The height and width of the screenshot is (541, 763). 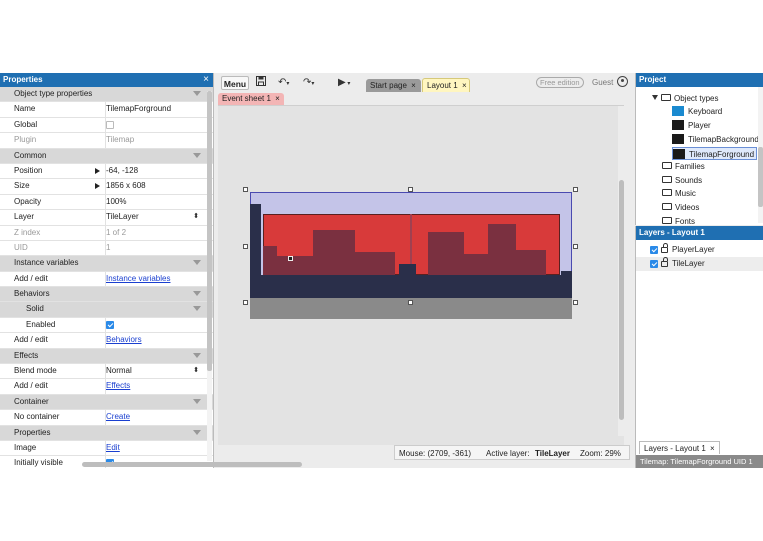 I want to click on property-link: Effects, so click(x=118, y=385).